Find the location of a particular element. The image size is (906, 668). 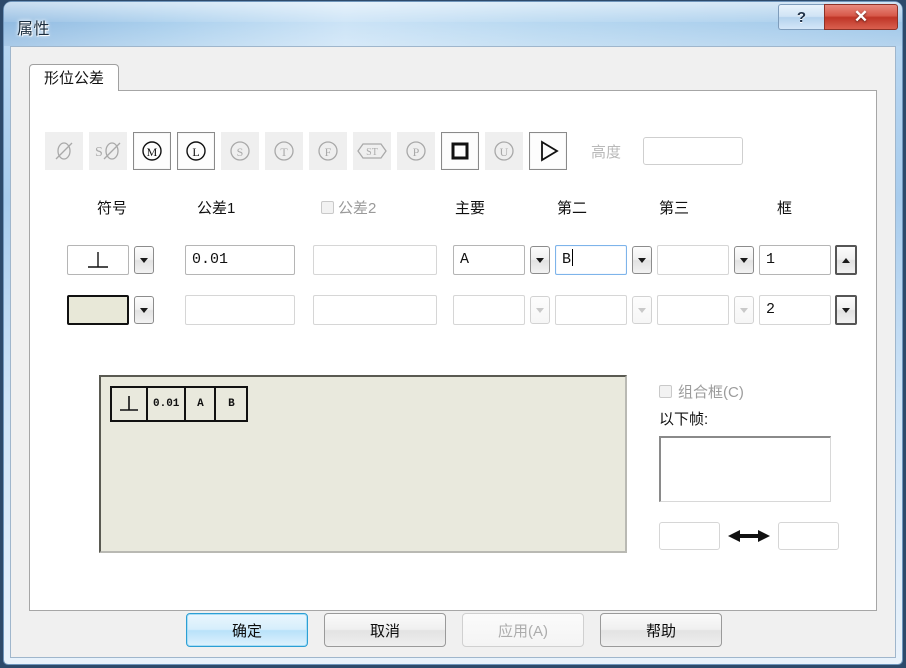

svg-text: P is located at coordinates (416, 152).